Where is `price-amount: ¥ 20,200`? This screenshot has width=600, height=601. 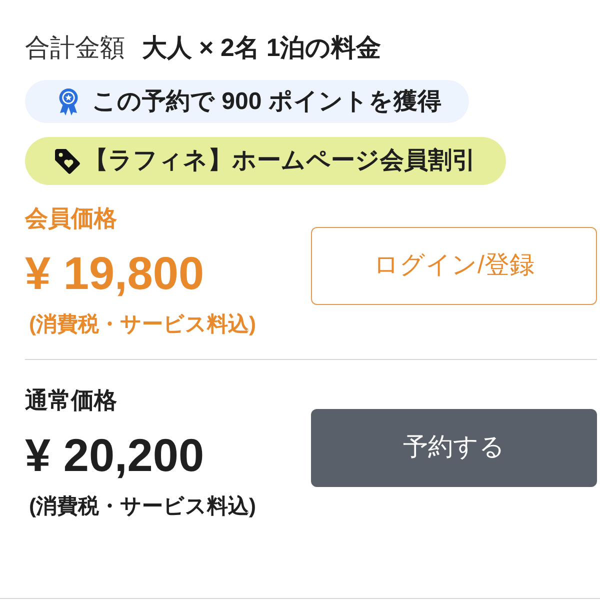 price-amount: ¥ 20,200 is located at coordinates (114, 455).